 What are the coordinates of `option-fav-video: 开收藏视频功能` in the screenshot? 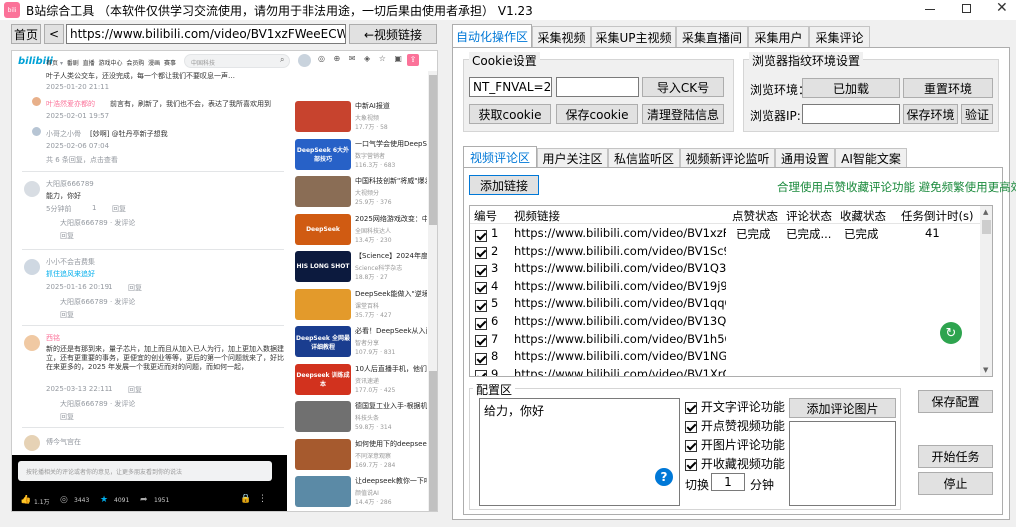 It's located at (735, 463).